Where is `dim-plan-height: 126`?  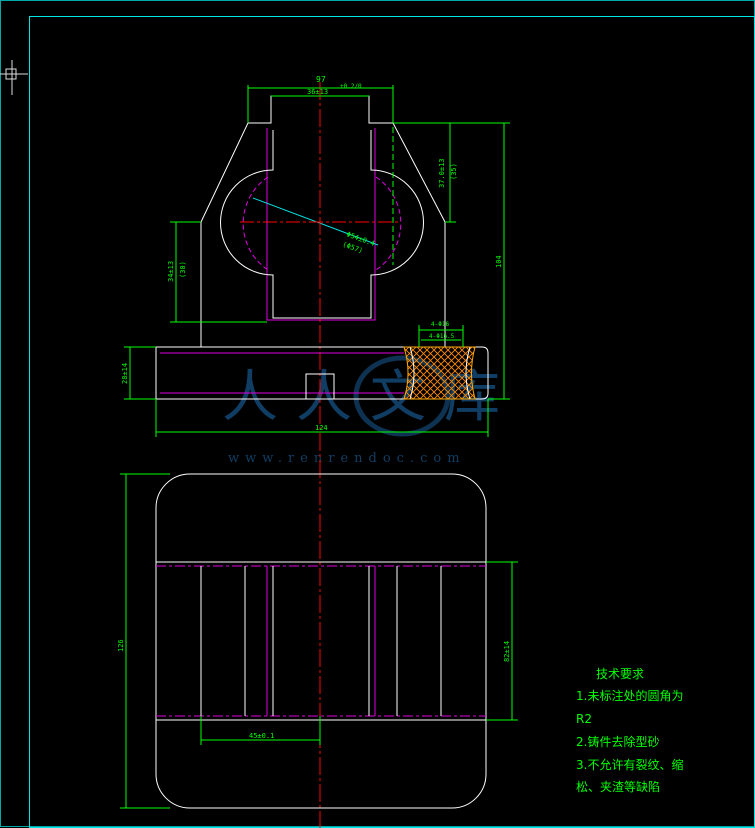
dim-plan-height: 126 is located at coordinates (121, 645).